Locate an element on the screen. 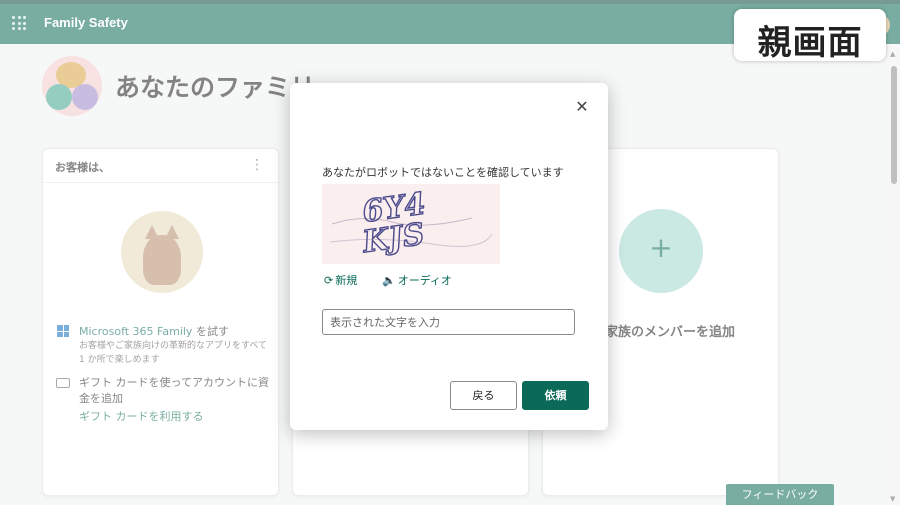  audio-captcha-button: 🔈 オーディオ is located at coordinates (417, 280).